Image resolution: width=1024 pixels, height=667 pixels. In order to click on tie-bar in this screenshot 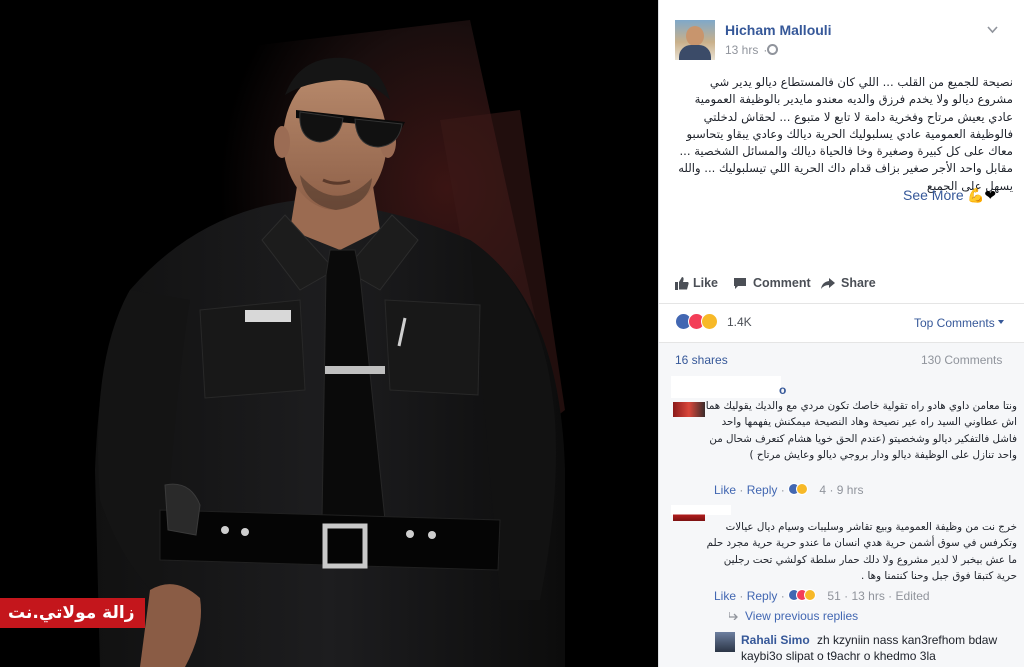, I will do `click(355, 370)`.